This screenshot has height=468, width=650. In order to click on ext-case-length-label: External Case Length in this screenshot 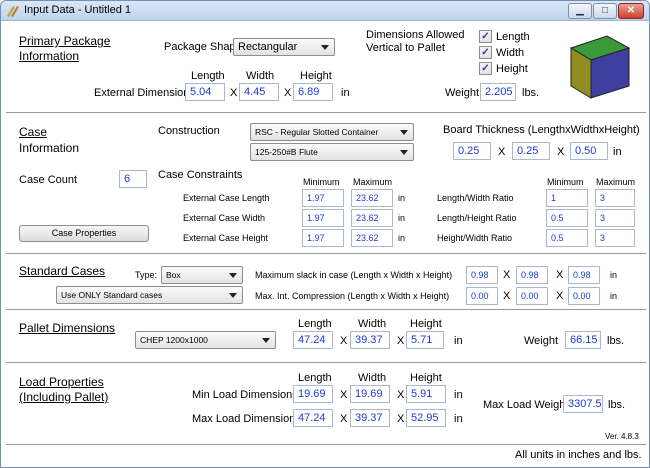, I will do `click(226, 198)`.